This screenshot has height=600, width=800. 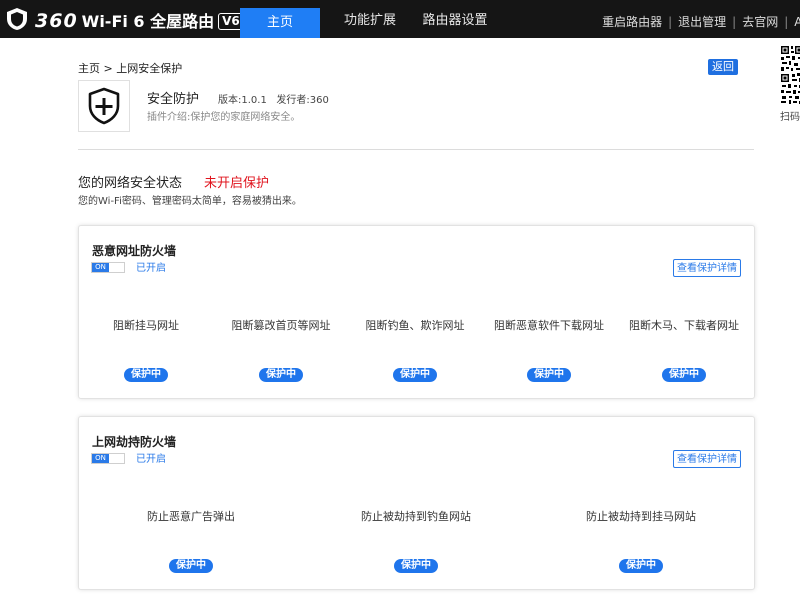 I want to click on official-site-link: 去官网, so click(x=760, y=22).